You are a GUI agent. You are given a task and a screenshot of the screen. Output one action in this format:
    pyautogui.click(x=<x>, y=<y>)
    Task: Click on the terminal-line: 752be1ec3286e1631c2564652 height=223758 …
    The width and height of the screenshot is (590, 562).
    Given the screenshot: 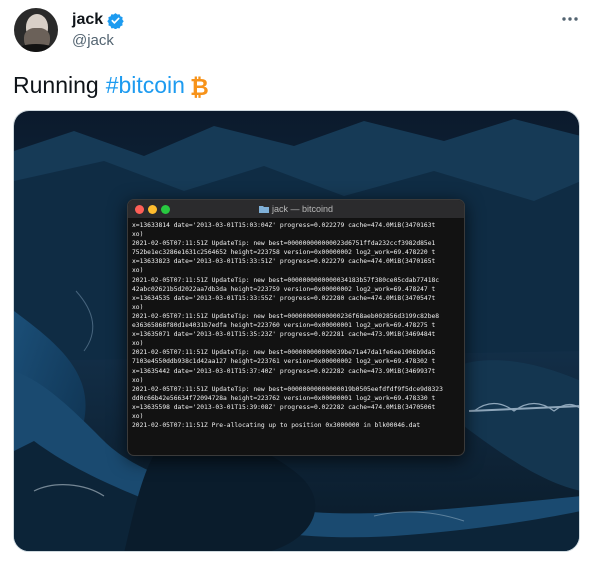 What is the action you would take?
    pyautogui.click(x=284, y=253)
    